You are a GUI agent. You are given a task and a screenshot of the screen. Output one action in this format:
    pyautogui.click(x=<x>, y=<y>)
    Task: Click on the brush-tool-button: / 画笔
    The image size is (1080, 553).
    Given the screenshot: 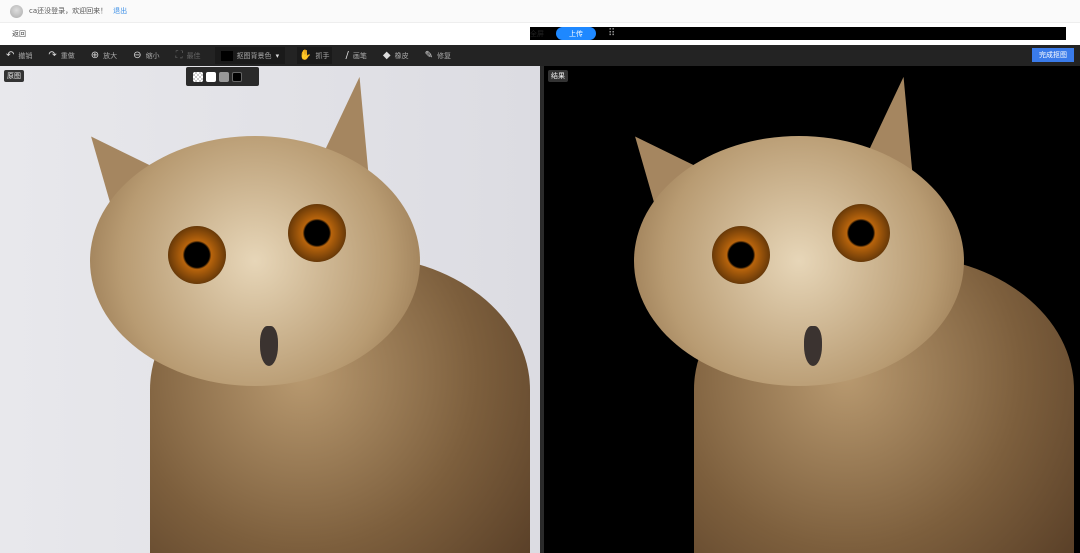 What is the action you would take?
    pyautogui.click(x=356, y=55)
    